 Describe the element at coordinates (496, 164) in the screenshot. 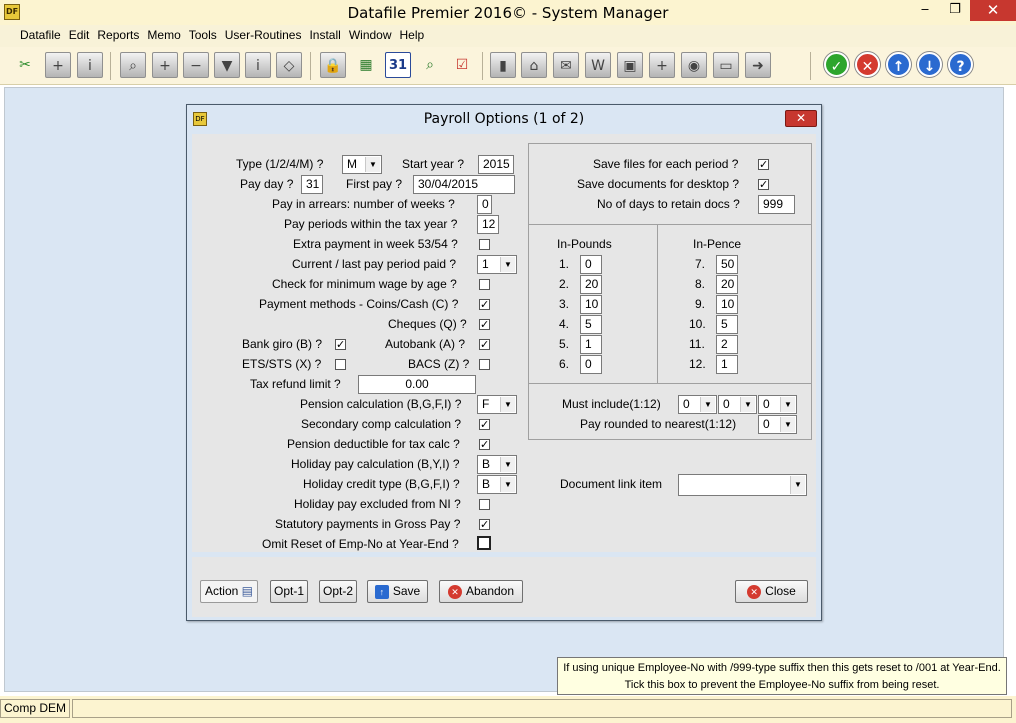

I see `start-year-field: 2015` at that location.